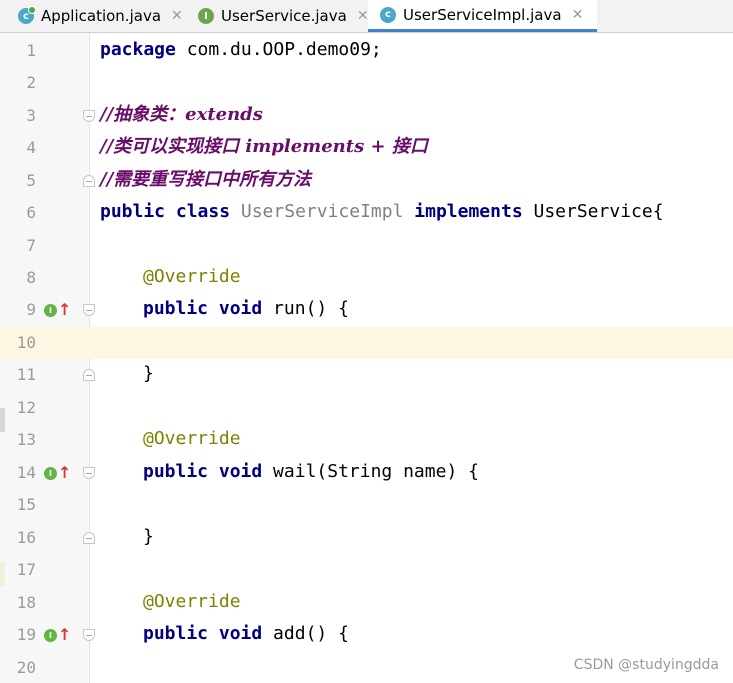 The height and width of the screenshot is (683, 733). I want to click on keyword: package, so click(138, 49).